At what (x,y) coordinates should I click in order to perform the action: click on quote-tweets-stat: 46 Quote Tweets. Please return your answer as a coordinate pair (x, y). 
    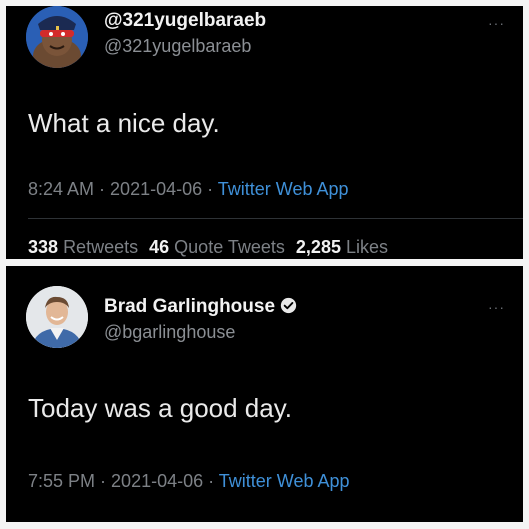
    Looking at the image, I should click on (217, 247).